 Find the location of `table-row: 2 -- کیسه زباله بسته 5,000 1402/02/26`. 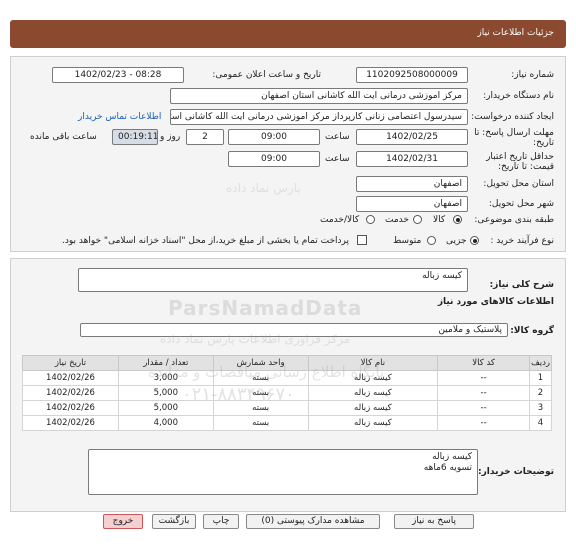

table-row: 2 -- کیسه زباله بسته 5,000 1402/02/26 is located at coordinates (287, 393).